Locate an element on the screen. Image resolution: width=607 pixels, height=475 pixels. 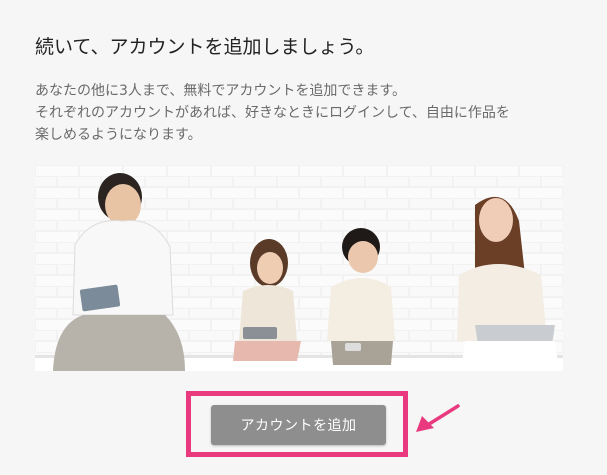
add-account-button: アカウントを追加 is located at coordinates (298, 425).